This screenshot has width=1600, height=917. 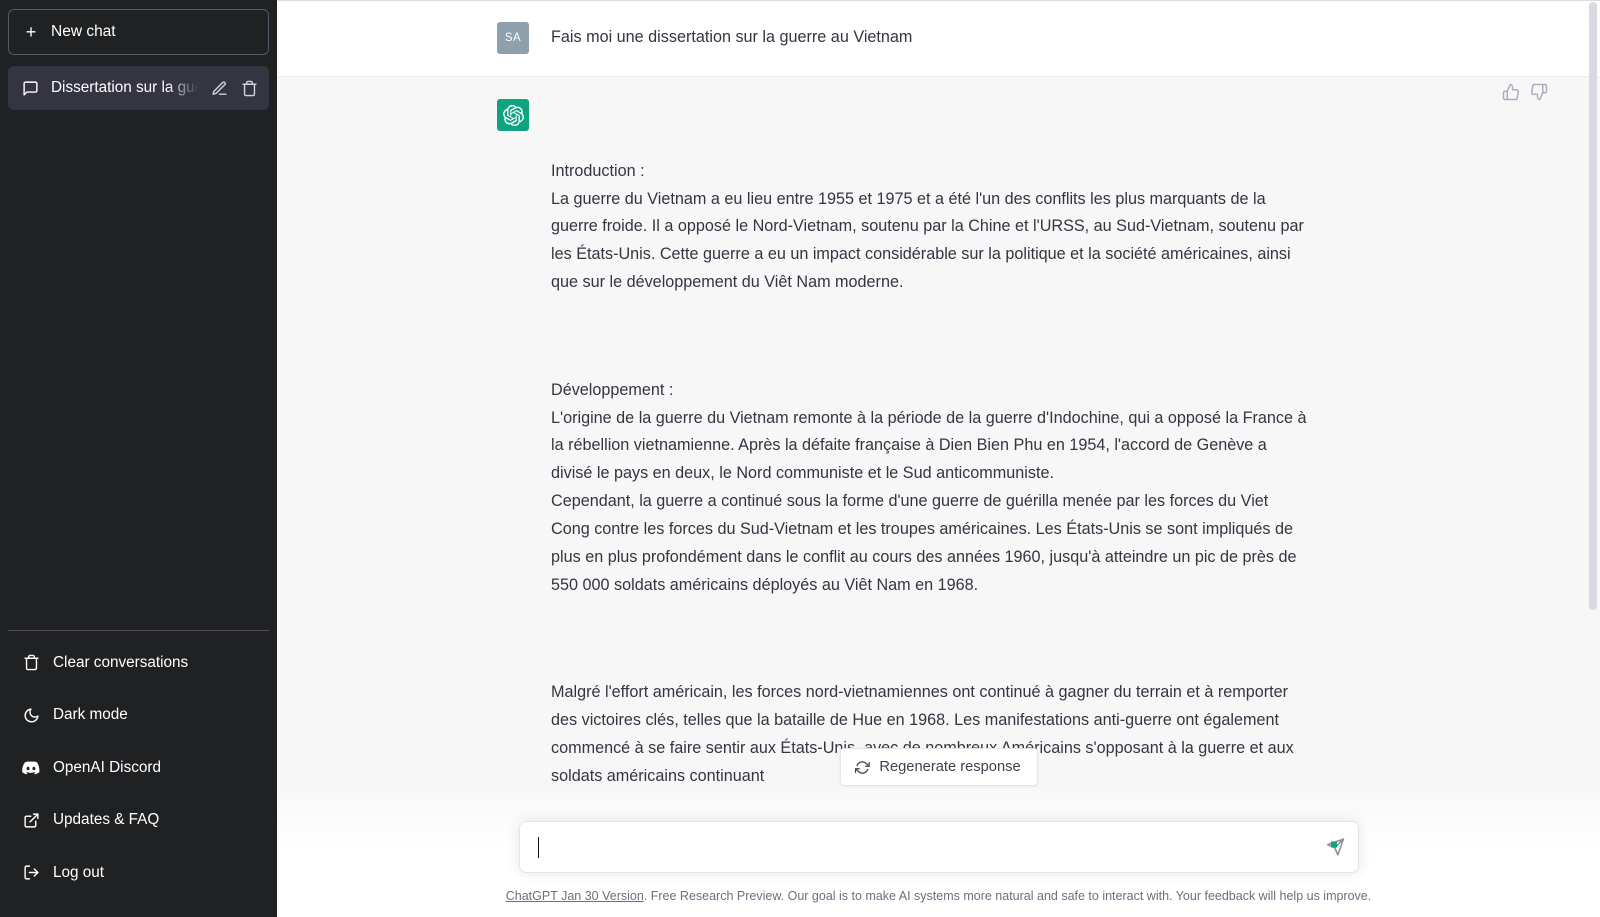 What do you see at coordinates (125, 87) in the screenshot?
I see `conversation-title: Dissertation sur la guerre au Vietnam` at bounding box center [125, 87].